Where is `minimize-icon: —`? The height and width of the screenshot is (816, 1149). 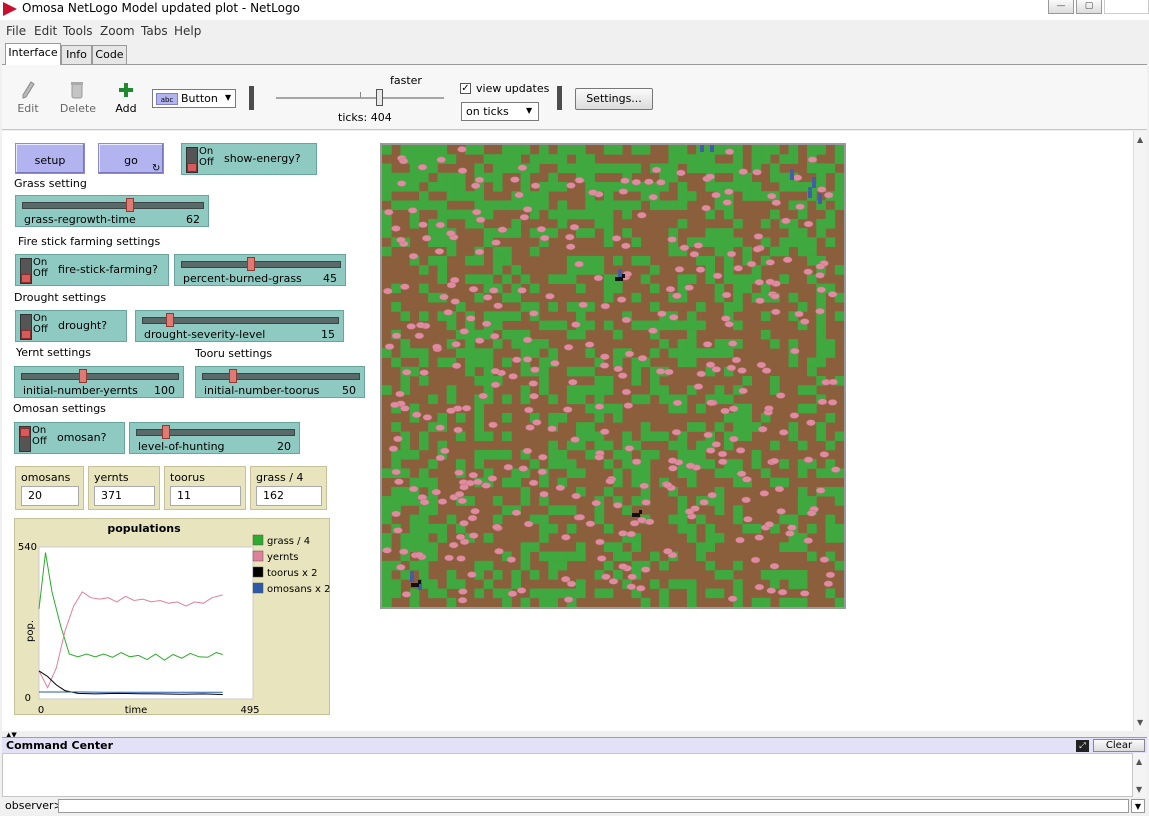
minimize-icon: — is located at coordinates (1061, 7).